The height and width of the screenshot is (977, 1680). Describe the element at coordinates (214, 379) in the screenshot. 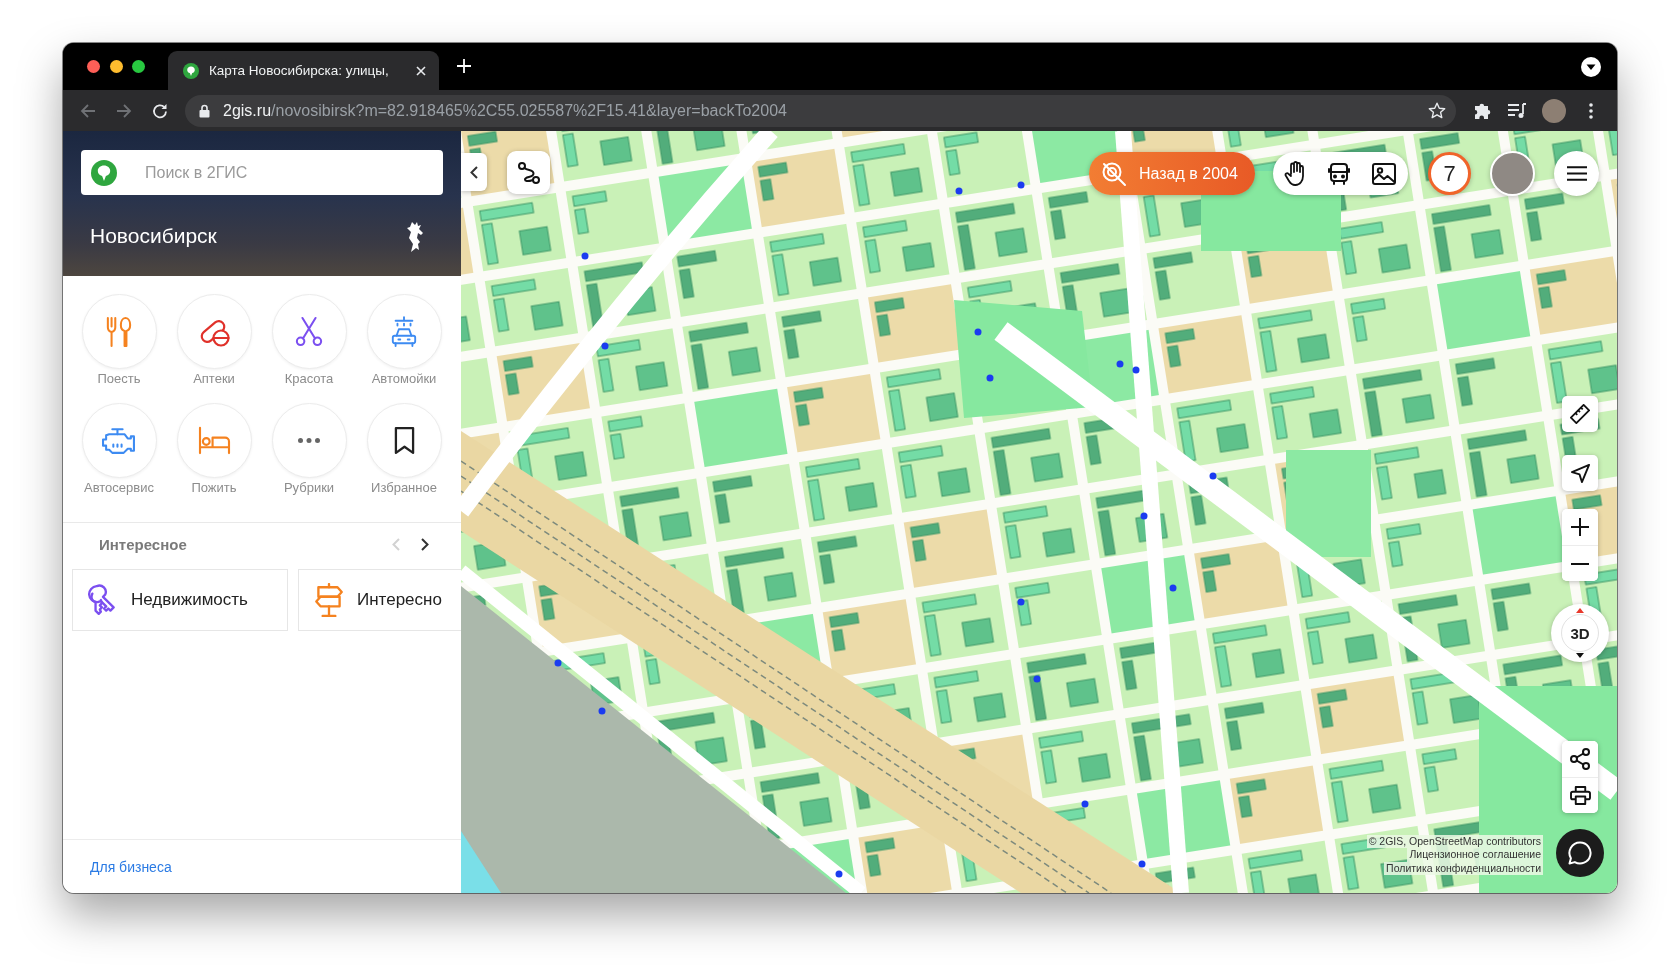

I see `category-label: Аптеки` at that location.